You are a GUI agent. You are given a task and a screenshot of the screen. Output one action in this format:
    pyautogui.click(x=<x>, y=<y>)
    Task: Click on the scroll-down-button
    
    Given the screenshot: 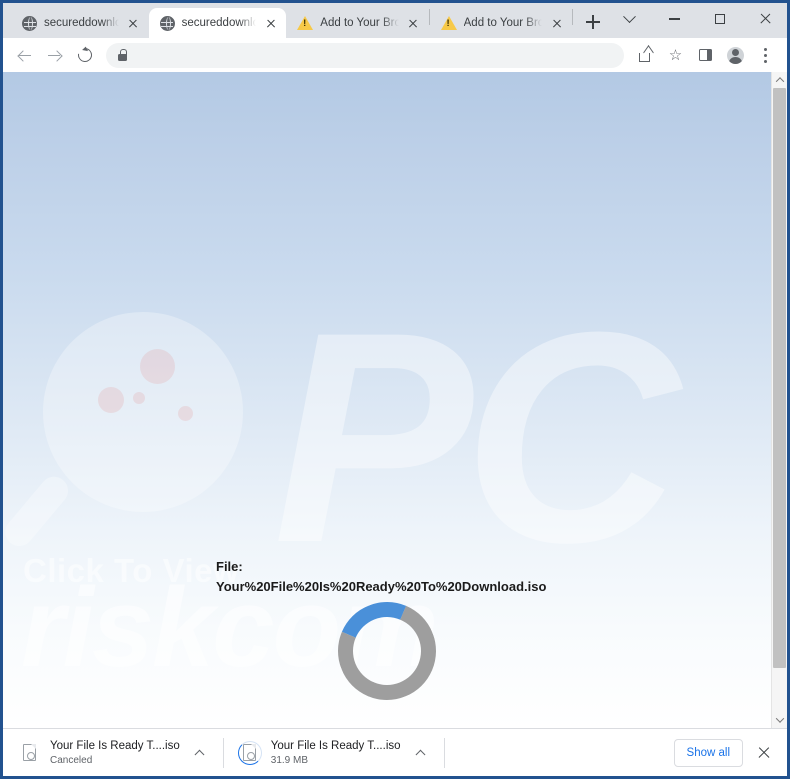 What is the action you would take?
    pyautogui.click(x=779, y=720)
    